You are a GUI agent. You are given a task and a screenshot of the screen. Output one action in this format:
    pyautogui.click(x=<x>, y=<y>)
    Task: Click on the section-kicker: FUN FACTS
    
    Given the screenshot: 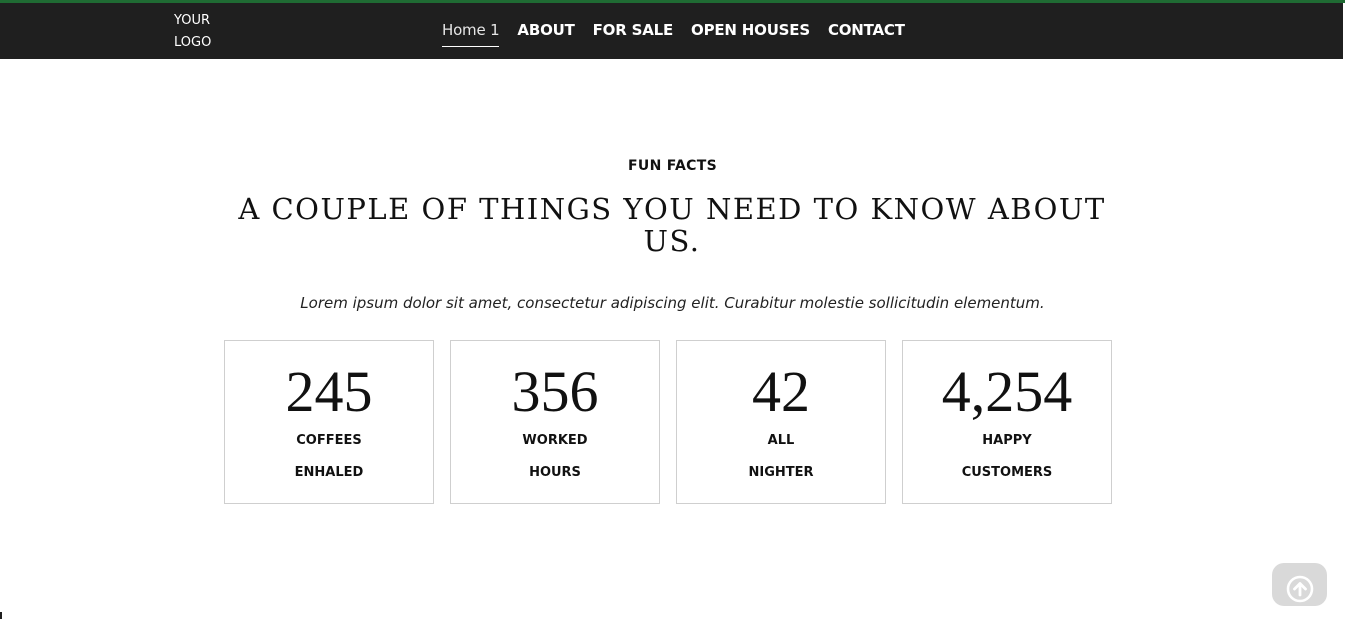 What is the action you would take?
    pyautogui.click(x=672, y=166)
    